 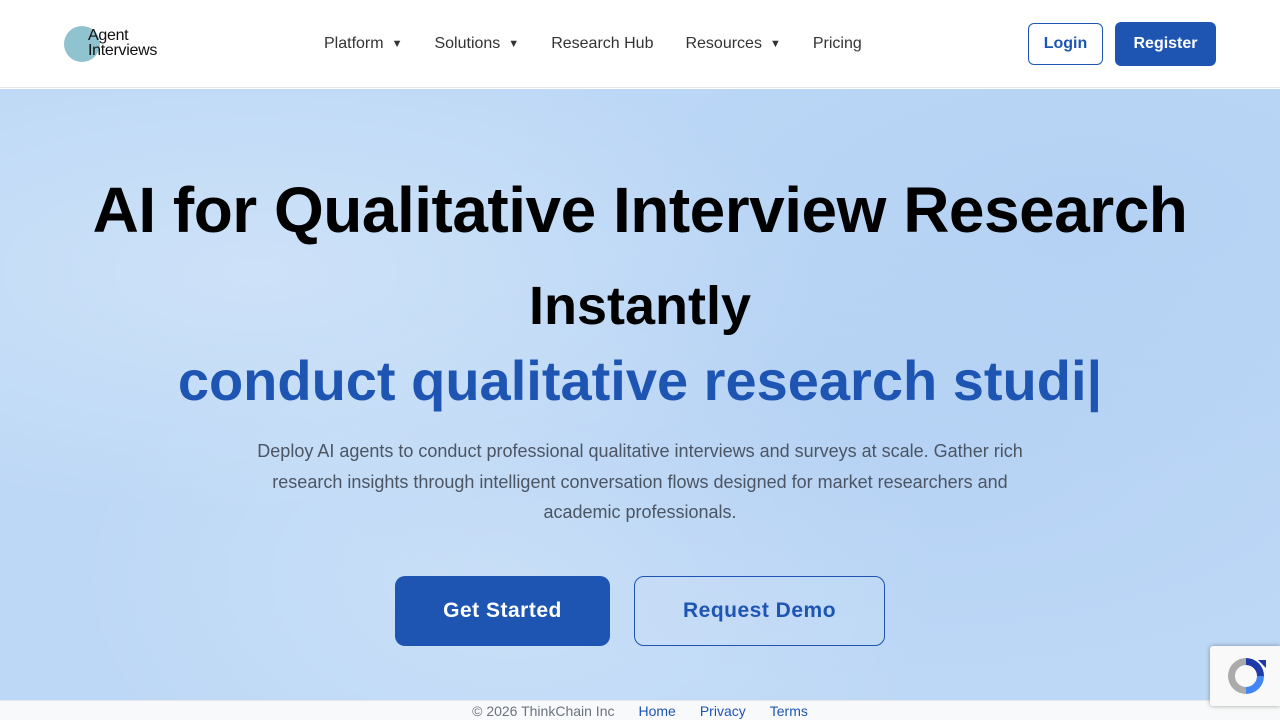 I want to click on request-demo-button: Request Demo, so click(x=759, y=611).